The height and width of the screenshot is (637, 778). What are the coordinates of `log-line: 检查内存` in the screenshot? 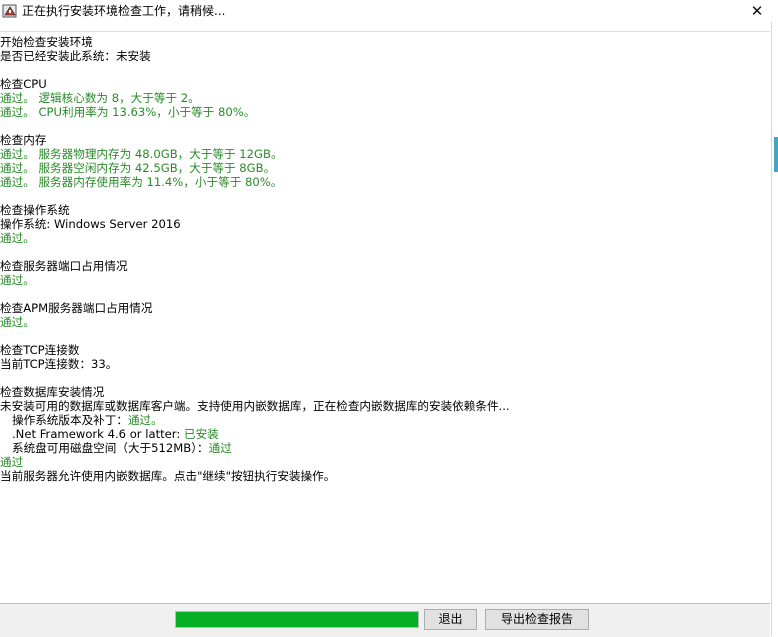 It's located at (23, 140).